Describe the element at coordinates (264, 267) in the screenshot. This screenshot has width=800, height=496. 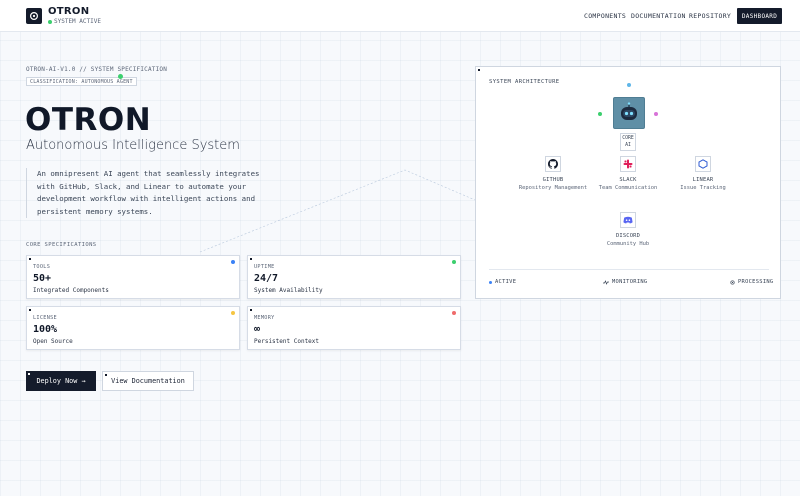
I see `spec-label: UPTIME` at that location.